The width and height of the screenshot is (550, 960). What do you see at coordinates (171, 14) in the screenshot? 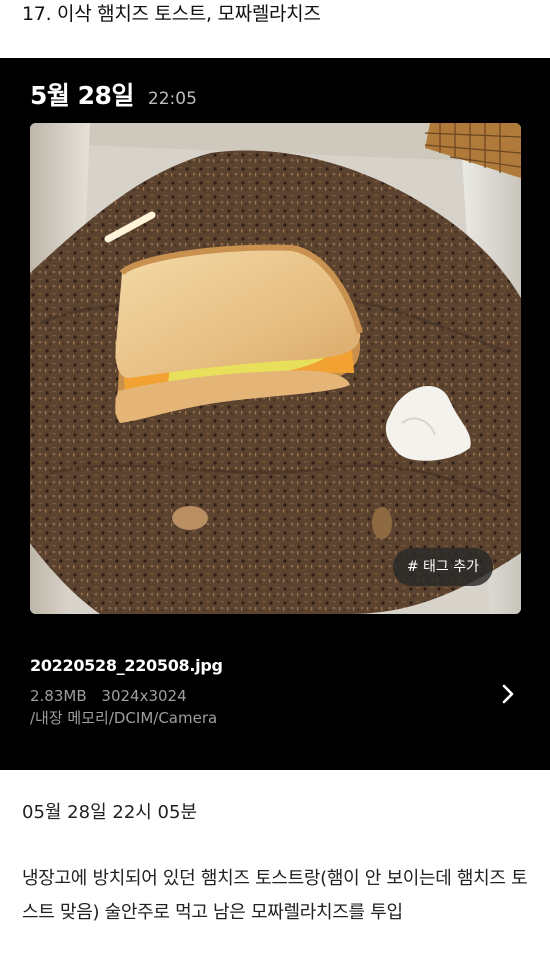
I see `post-title: 17. 이삭 햄치즈 토스트, 모짜렐라치즈` at bounding box center [171, 14].